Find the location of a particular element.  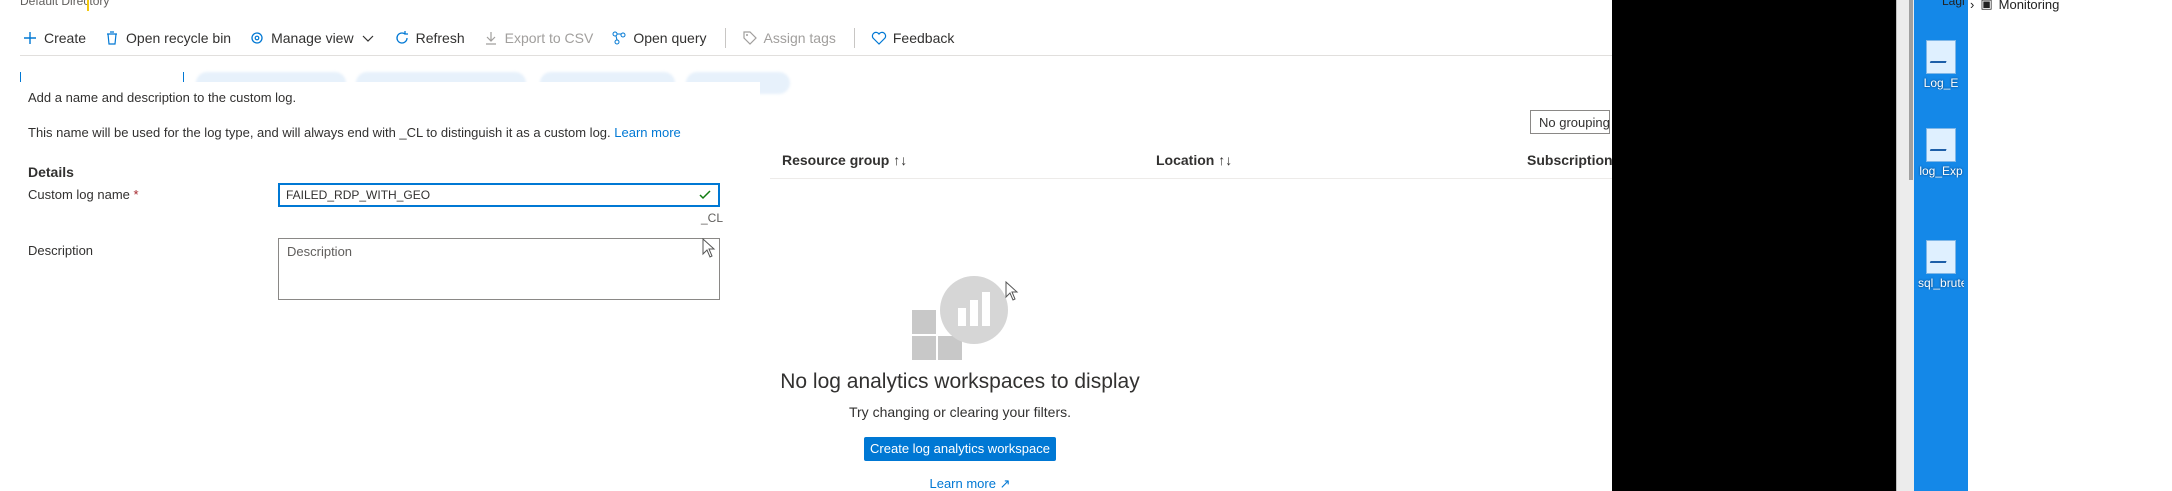

desktop-icon-label: sql_brute is located at coordinates (1941, 283).